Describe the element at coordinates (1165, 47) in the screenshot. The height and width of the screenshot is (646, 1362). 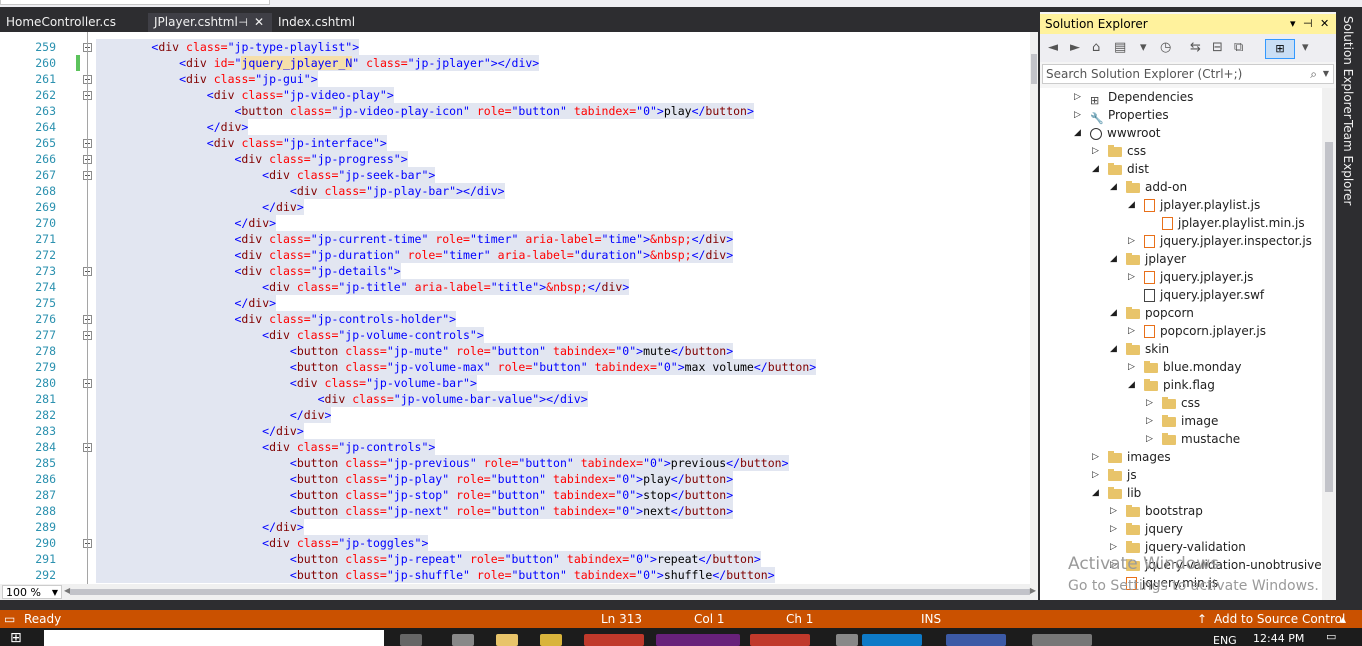
I see `history-icon: ◷` at that location.